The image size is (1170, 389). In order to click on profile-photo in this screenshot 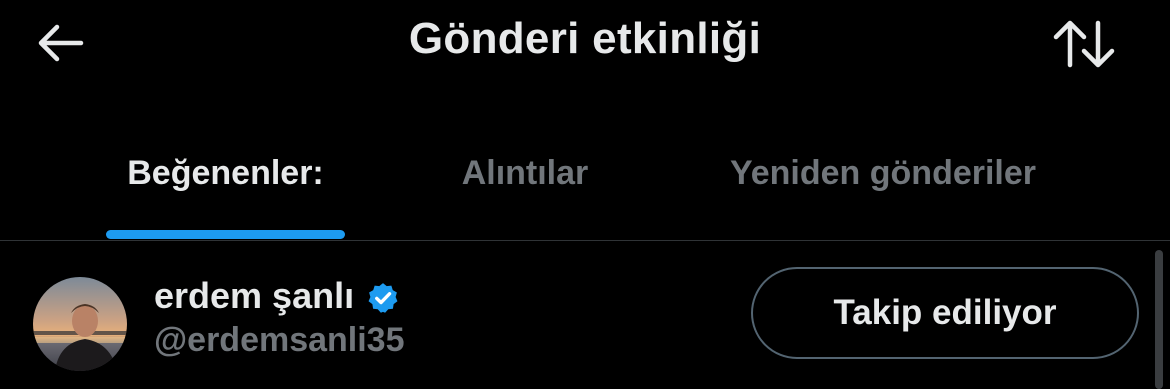, I will do `click(80, 324)`.